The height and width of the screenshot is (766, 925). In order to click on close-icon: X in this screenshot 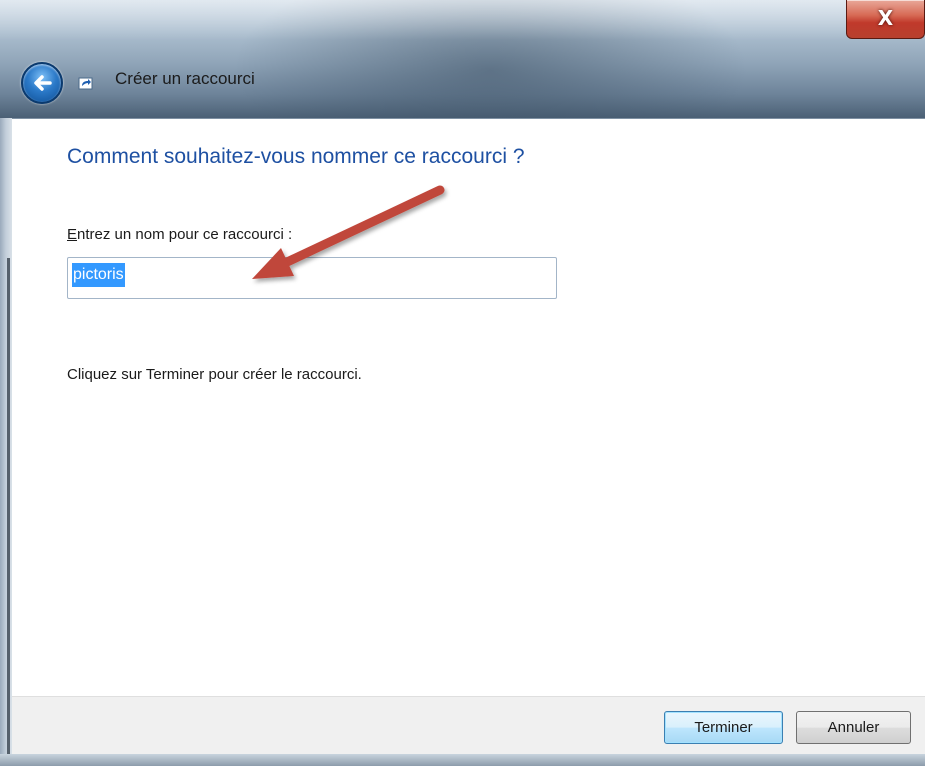, I will do `click(885, 18)`.